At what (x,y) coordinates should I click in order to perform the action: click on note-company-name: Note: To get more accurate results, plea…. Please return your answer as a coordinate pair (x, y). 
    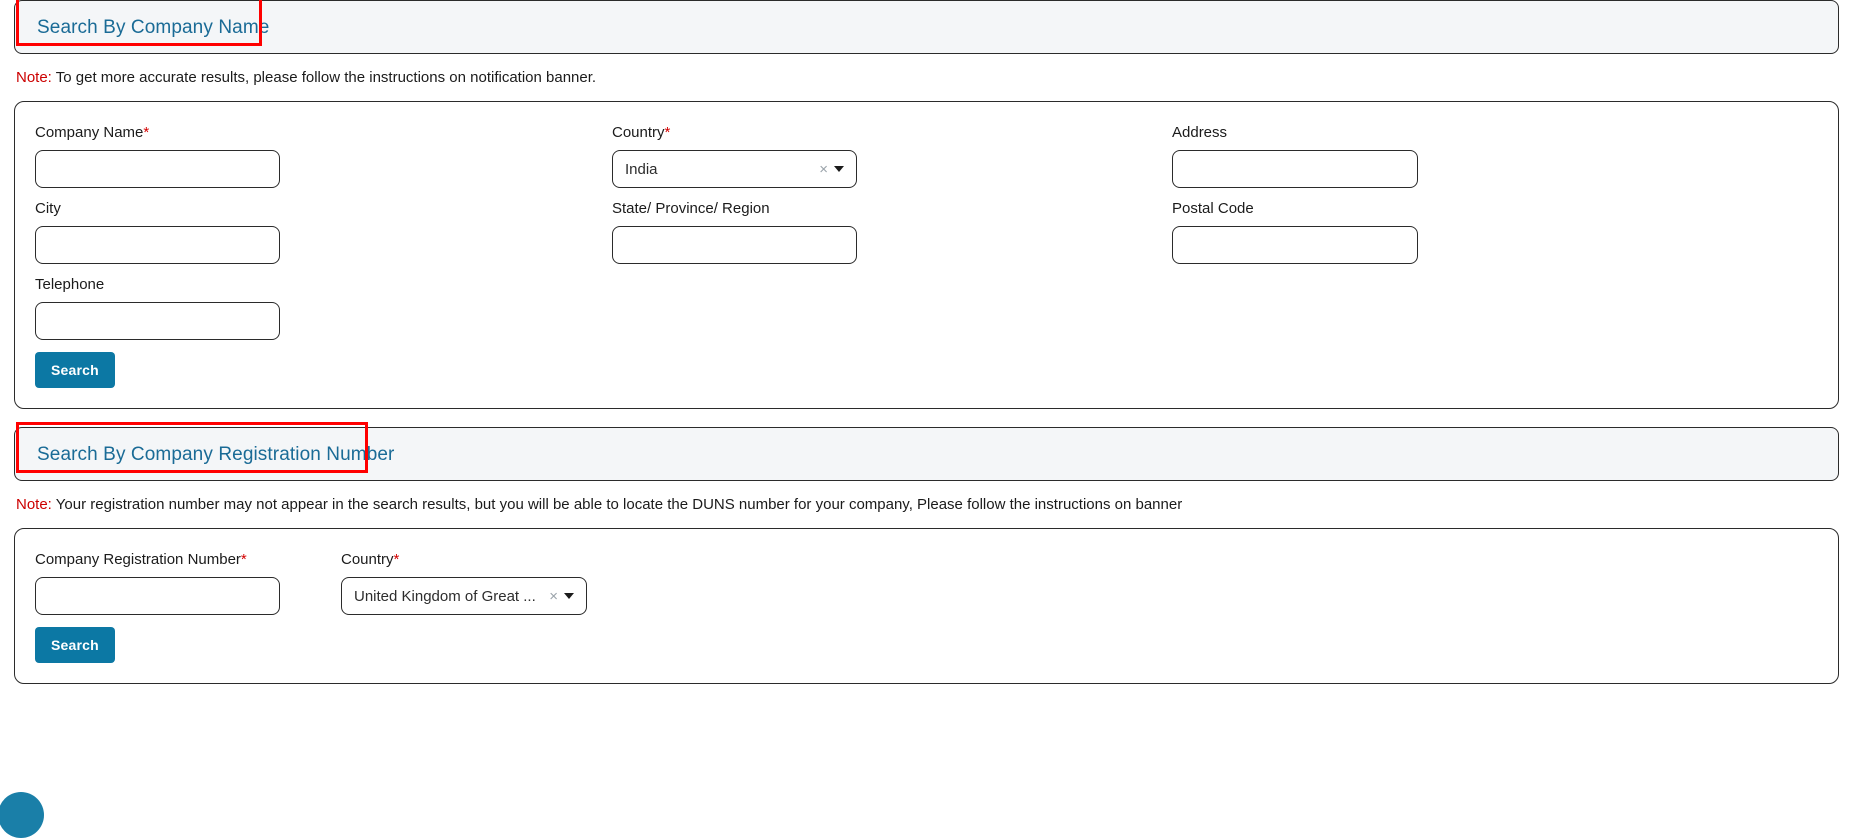
    Looking at the image, I should click on (932, 78).